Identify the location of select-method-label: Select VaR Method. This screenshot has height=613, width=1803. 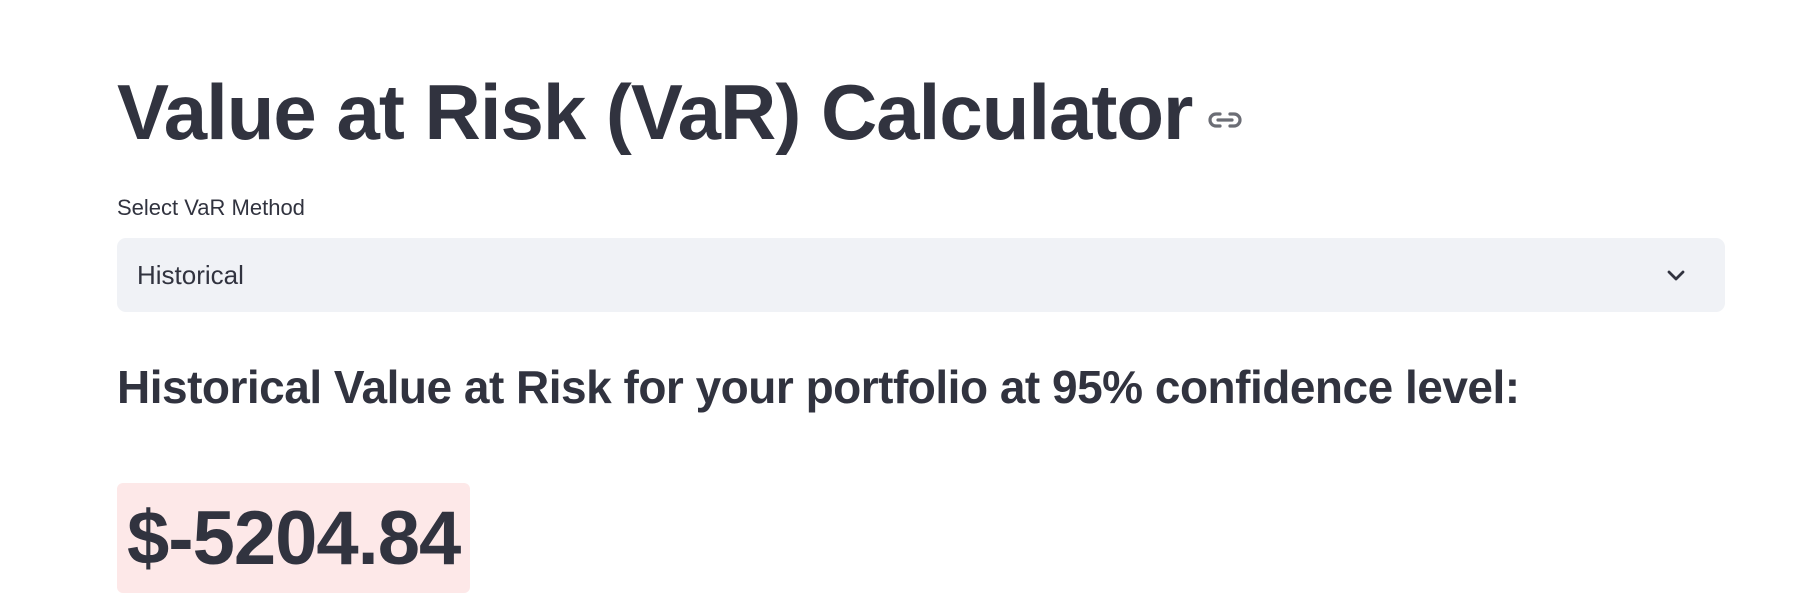
(211, 207).